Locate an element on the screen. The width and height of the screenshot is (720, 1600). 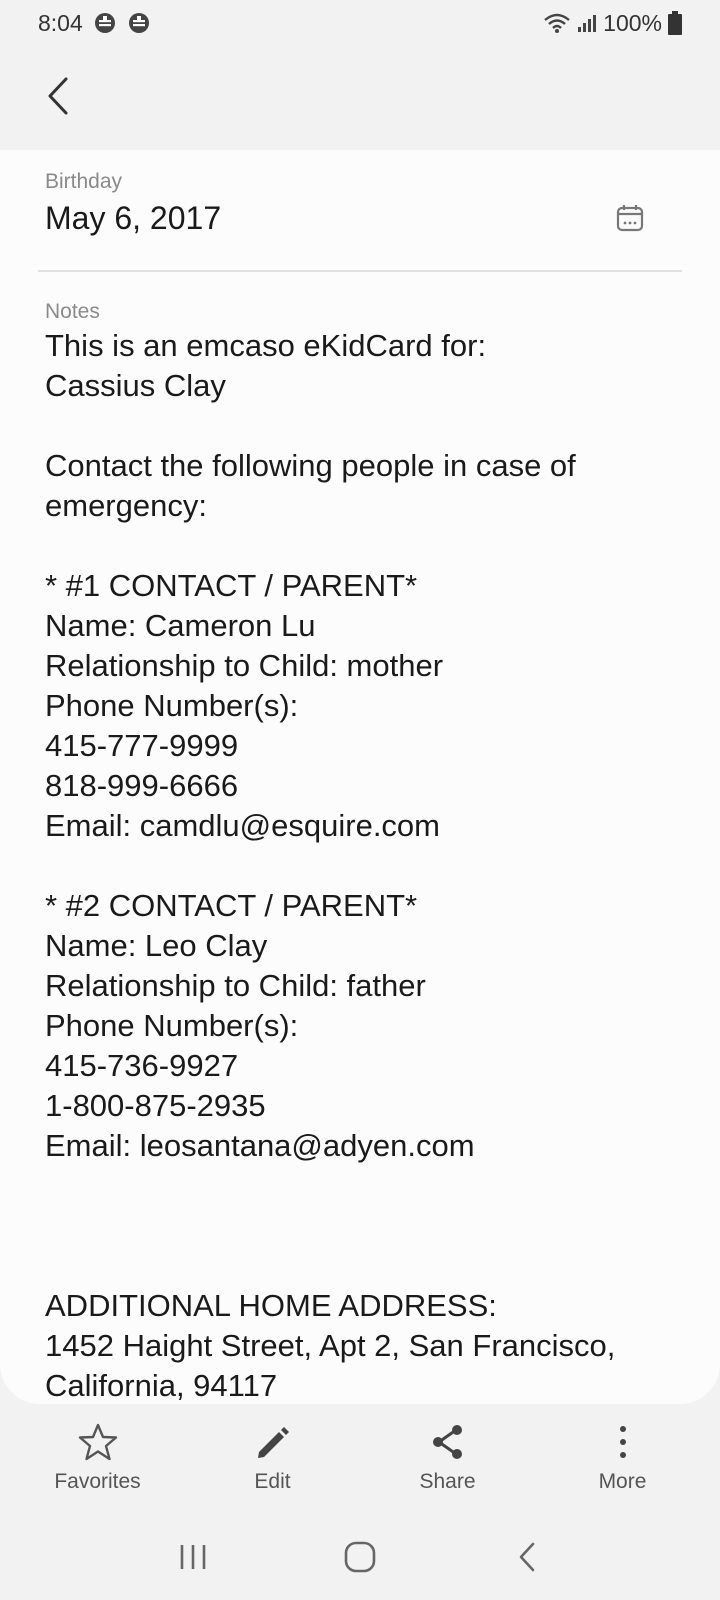
share-icon is located at coordinates (448, 1442).